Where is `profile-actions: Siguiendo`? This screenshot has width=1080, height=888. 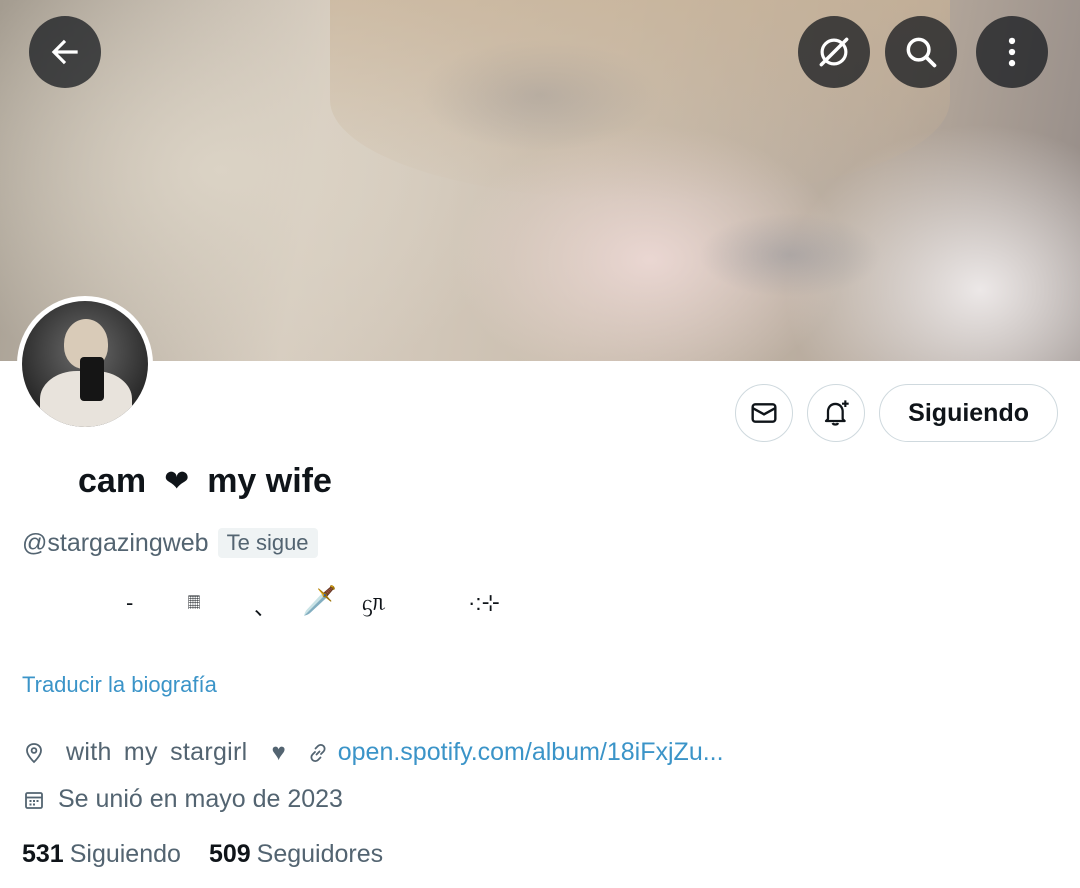 profile-actions: Siguiendo is located at coordinates (896, 413).